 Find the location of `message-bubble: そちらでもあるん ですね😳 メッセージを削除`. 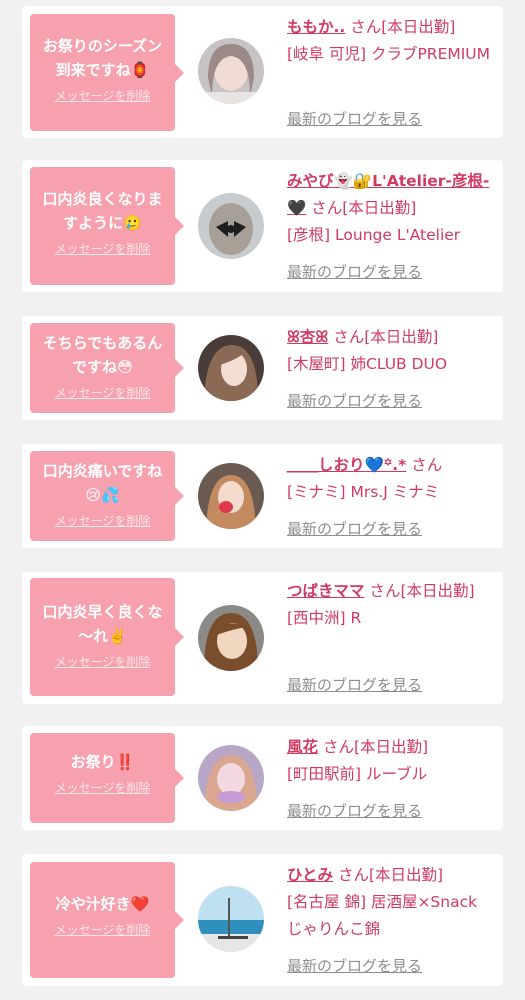

message-bubble: そちらでもあるん ですね😳 メッセージを削除 is located at coordinates (107, 368).